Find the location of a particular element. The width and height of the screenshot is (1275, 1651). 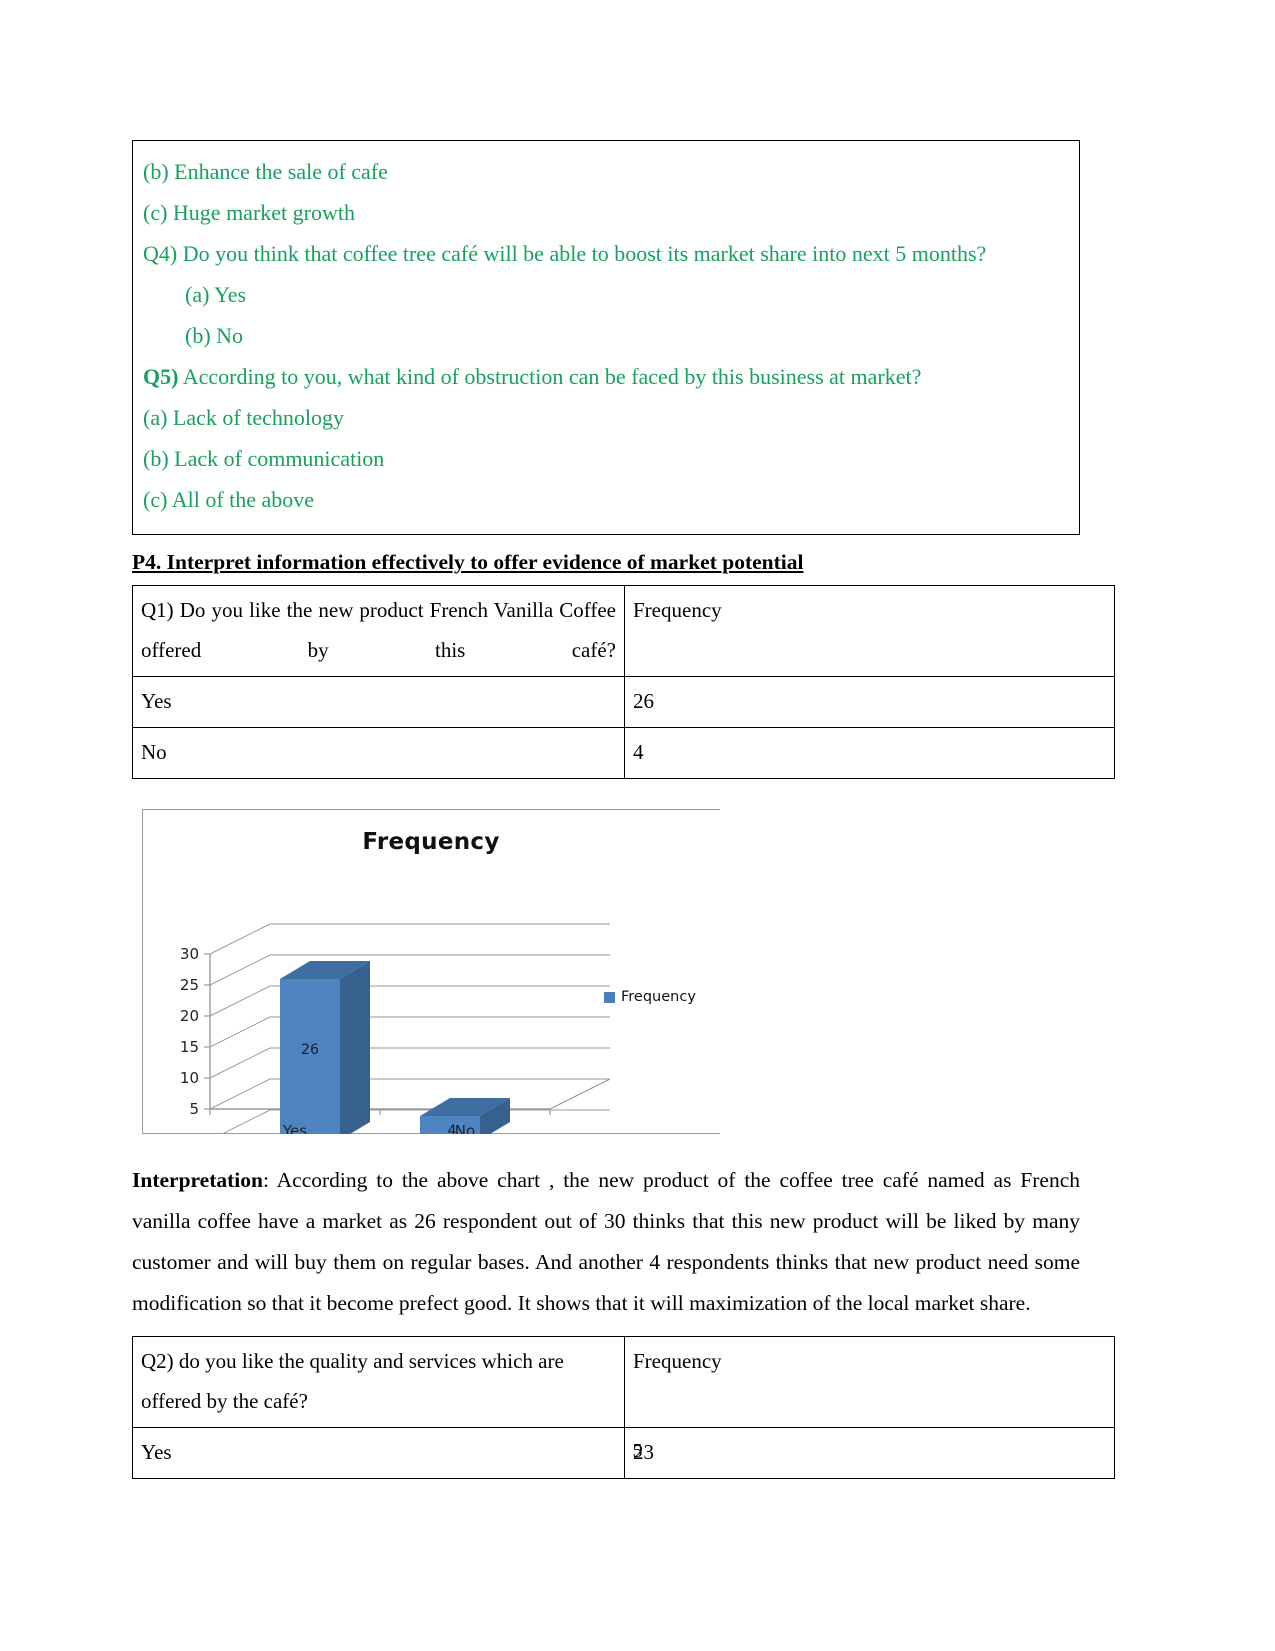

chart-xtick-no: No is located at coordinates (465, 1128).